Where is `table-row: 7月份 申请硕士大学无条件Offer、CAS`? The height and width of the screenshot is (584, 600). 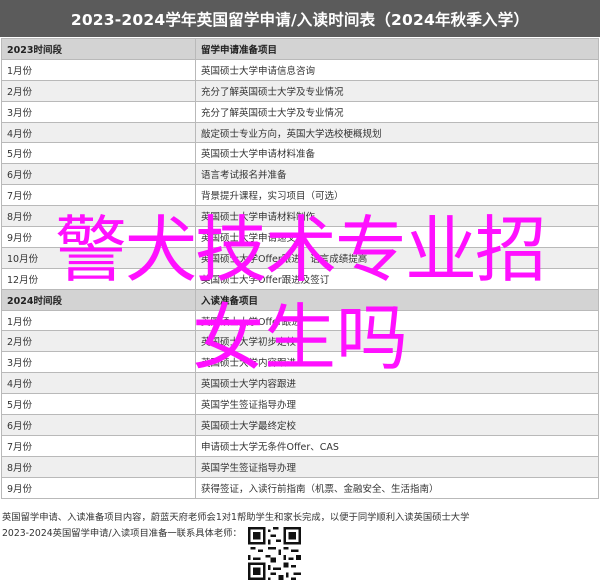 table-row: 7月份 申请硕士大学无条件Offer、CAS is located at coordinates (300, 445).